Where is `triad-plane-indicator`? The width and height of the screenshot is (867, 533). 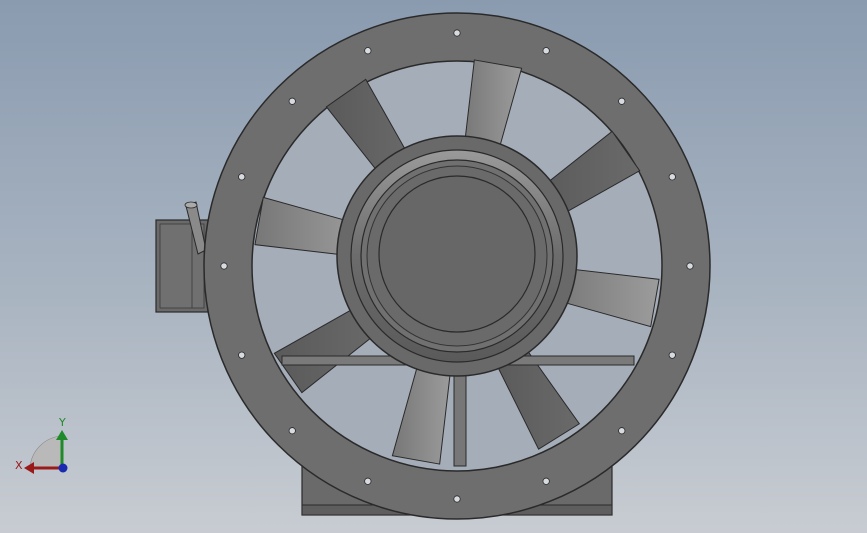
triad-plane-indicator is located at coordinates (46, 452).